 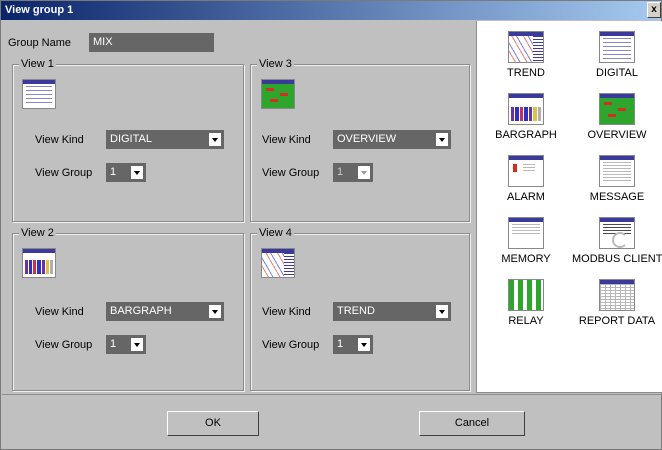 What do you see at coordinates (151, 42) in the screenshot?
I see `group-name-input: MIX` at bounding box center [151, 42].